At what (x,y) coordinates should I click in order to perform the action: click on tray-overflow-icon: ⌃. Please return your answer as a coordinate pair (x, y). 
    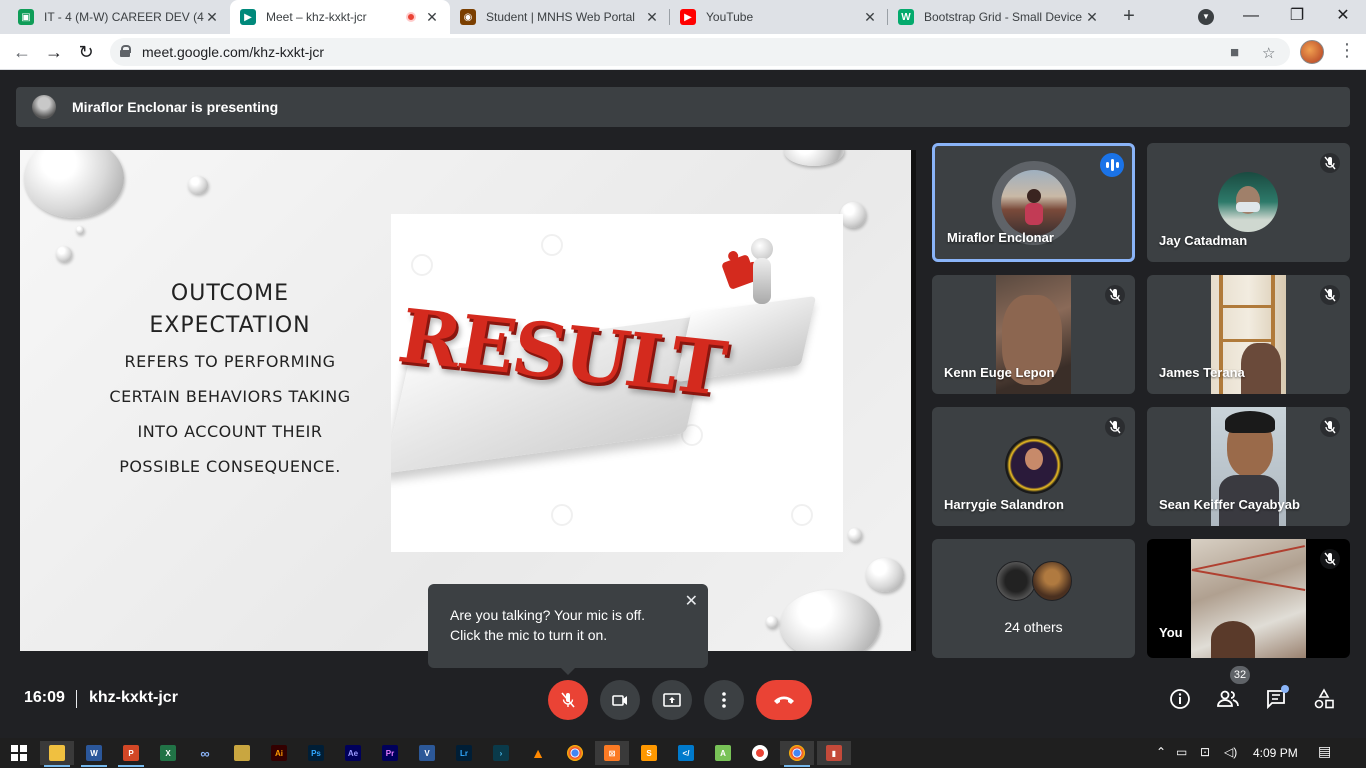
    Looking at the image, I should click on (1161, 752).